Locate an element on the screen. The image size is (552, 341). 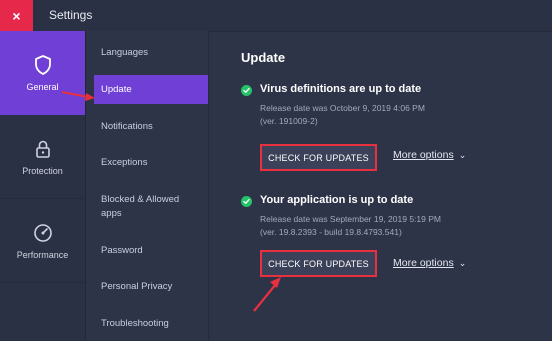
application-version: (ver. 19.8.2393 - build 19.8.4793.541) is located at coordinates (331, 232).